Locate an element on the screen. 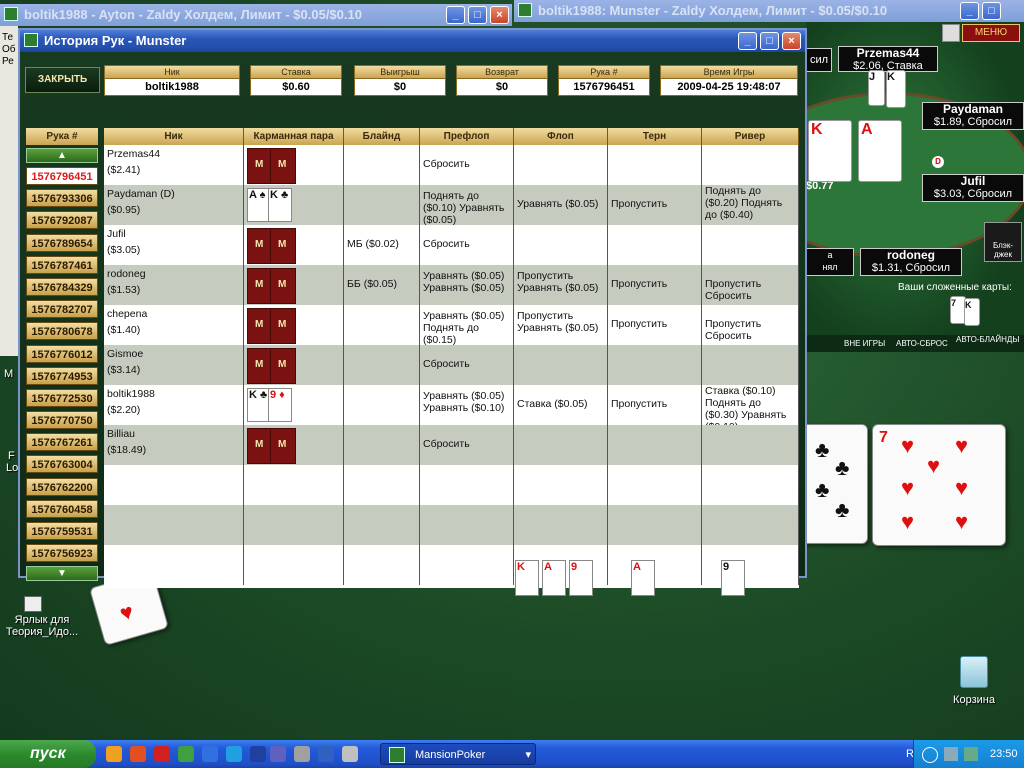 The height and width of the screenshot is (768, 1024). board-card: A is located at coordinates (880, 151).